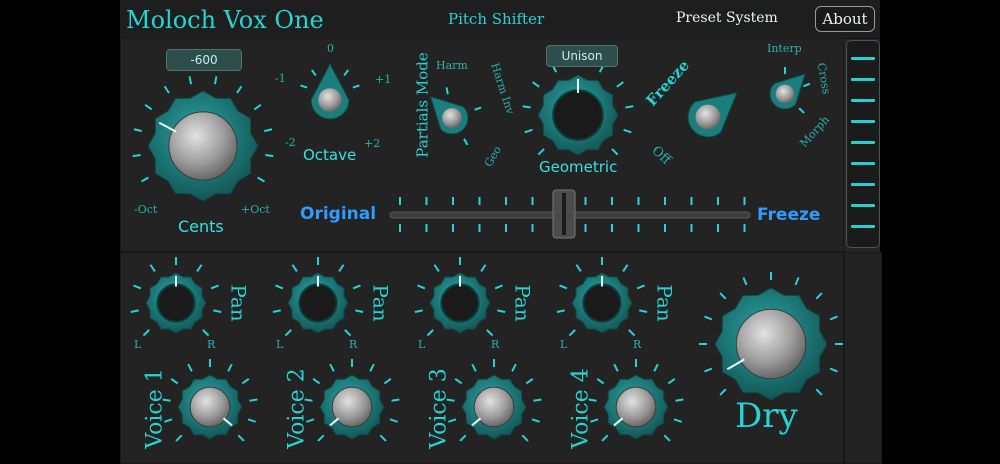 The image size is (1000, 464). What do you see at coordinates (494, 407) in the screenshot?
I see `voice-3-level-knob` at bounding box center [494, 407].